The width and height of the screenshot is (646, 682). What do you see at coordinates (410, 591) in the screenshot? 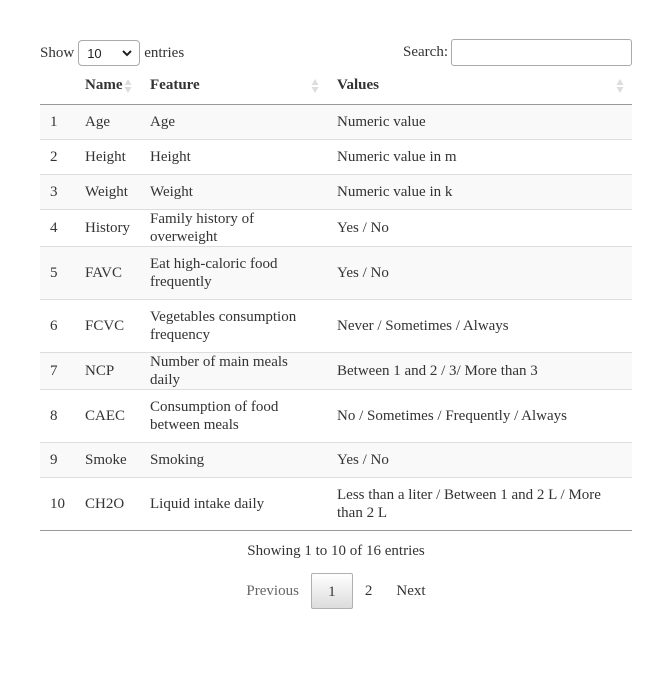
I see `next-button: Next` at bounding box center [410, 591].